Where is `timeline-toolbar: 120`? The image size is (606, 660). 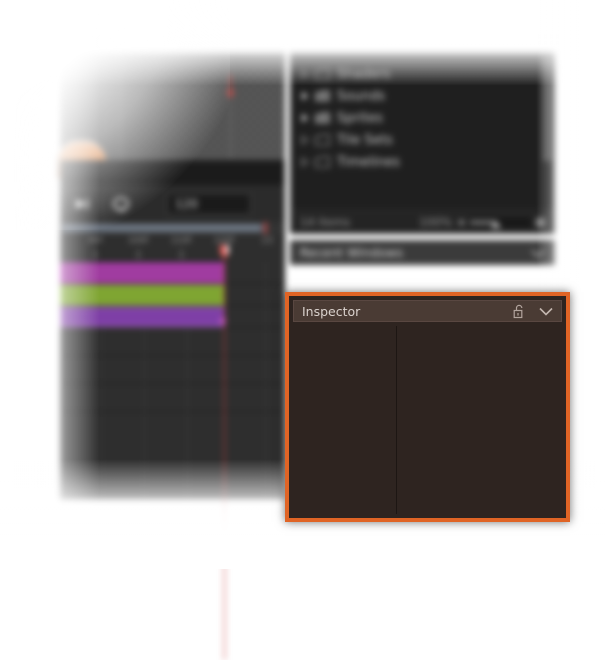
timeline-toolbar: 120 is located at coordinates (172, 203).